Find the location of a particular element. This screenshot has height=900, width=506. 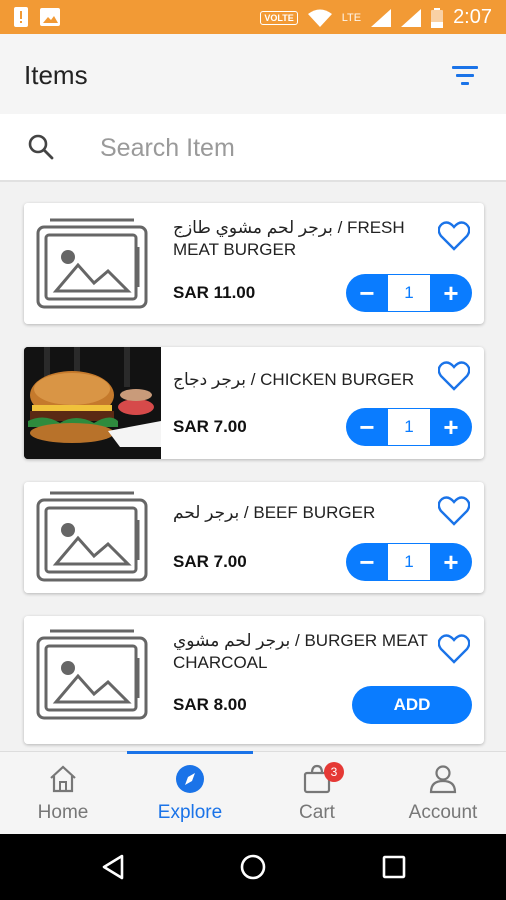

burger-image is located at coordinates (92, 403).